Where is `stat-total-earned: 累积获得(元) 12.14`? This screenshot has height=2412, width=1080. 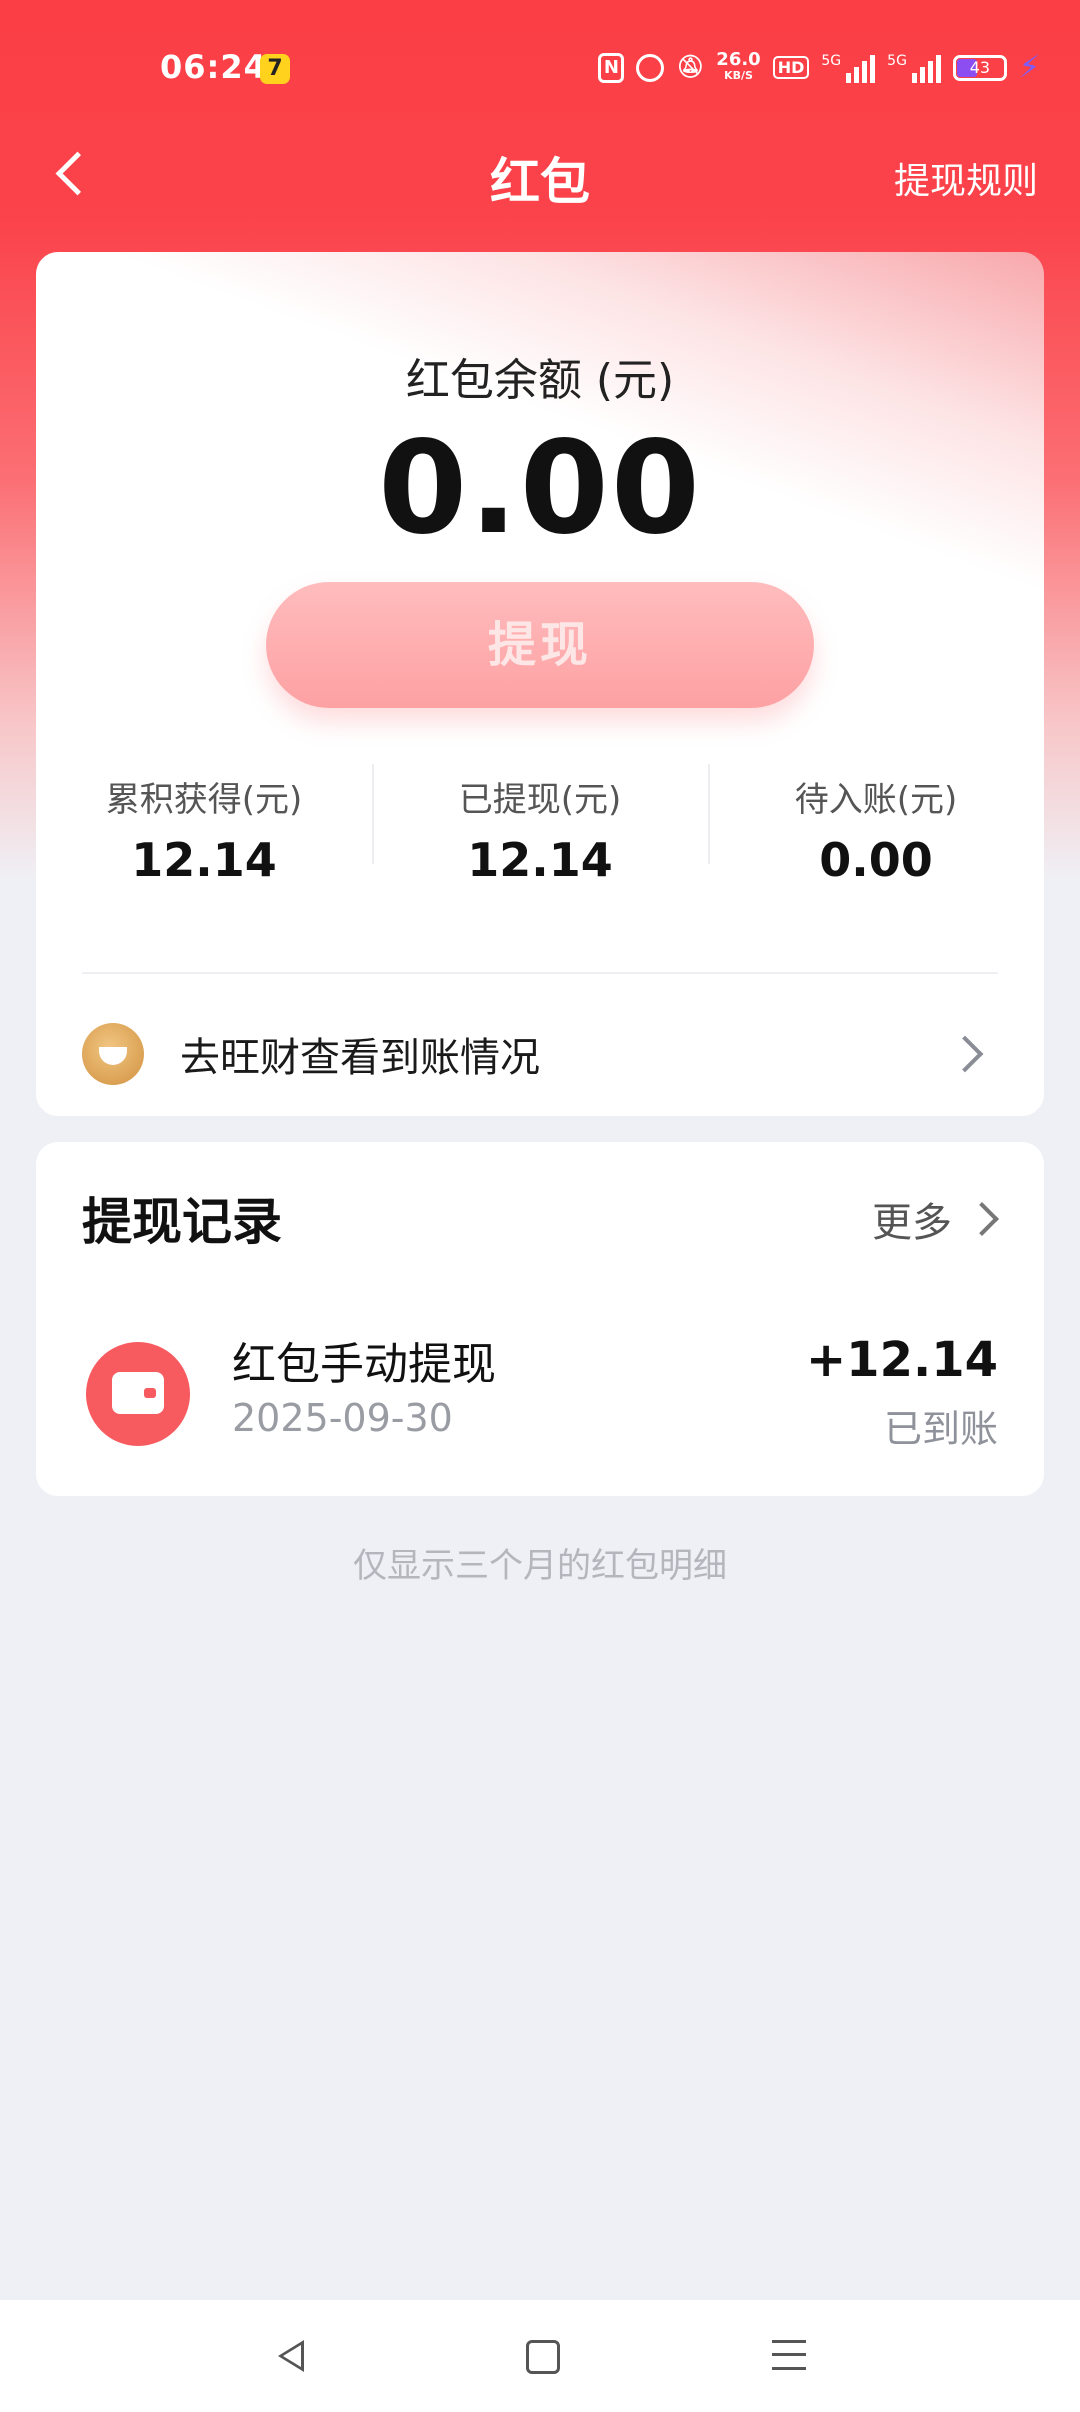
stat-total-earned: 累积获得(元) 12.14 is located at coordinates (204, 832).